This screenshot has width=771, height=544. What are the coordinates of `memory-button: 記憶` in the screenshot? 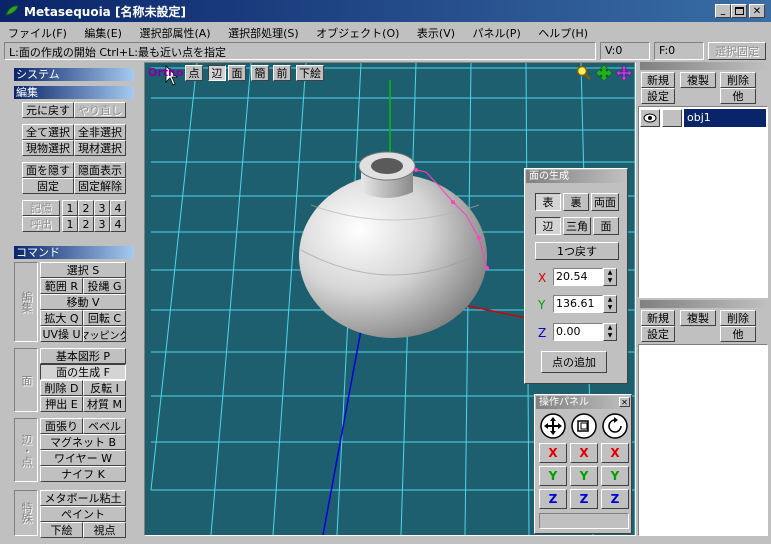 It's located at (41, 208).